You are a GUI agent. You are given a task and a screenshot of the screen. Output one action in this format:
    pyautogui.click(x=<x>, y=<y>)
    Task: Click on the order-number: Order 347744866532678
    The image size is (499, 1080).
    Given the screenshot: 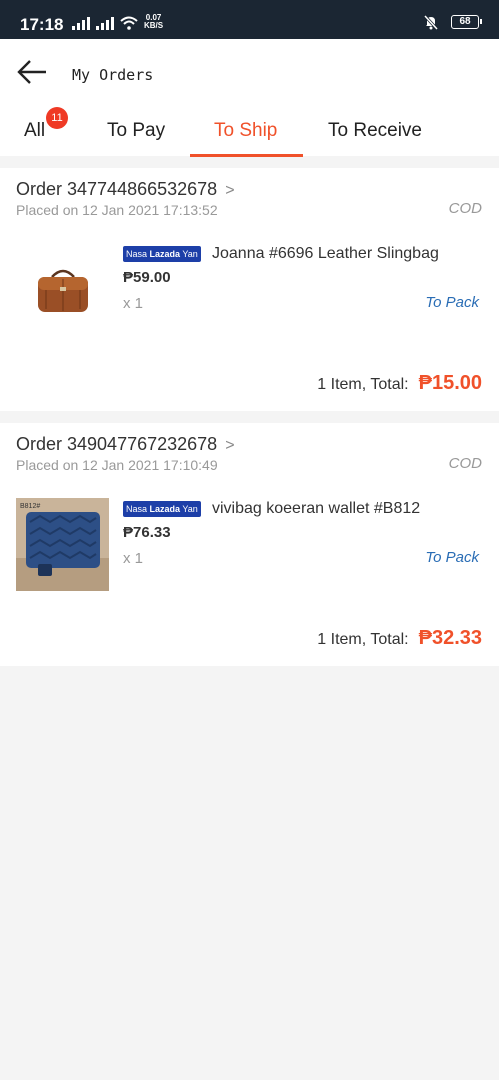 What is the action you would take?
    pyautogui.click(x=117, y=189)
    